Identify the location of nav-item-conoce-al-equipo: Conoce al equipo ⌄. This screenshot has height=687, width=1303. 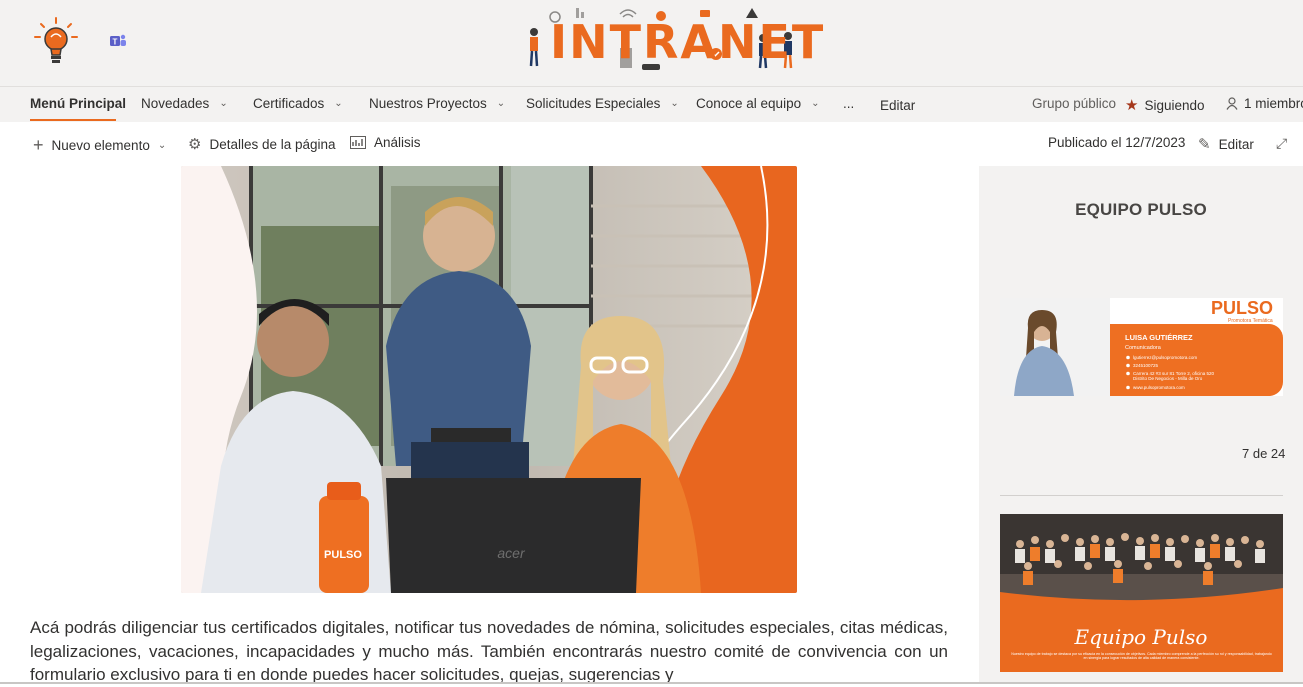
(757, 103).